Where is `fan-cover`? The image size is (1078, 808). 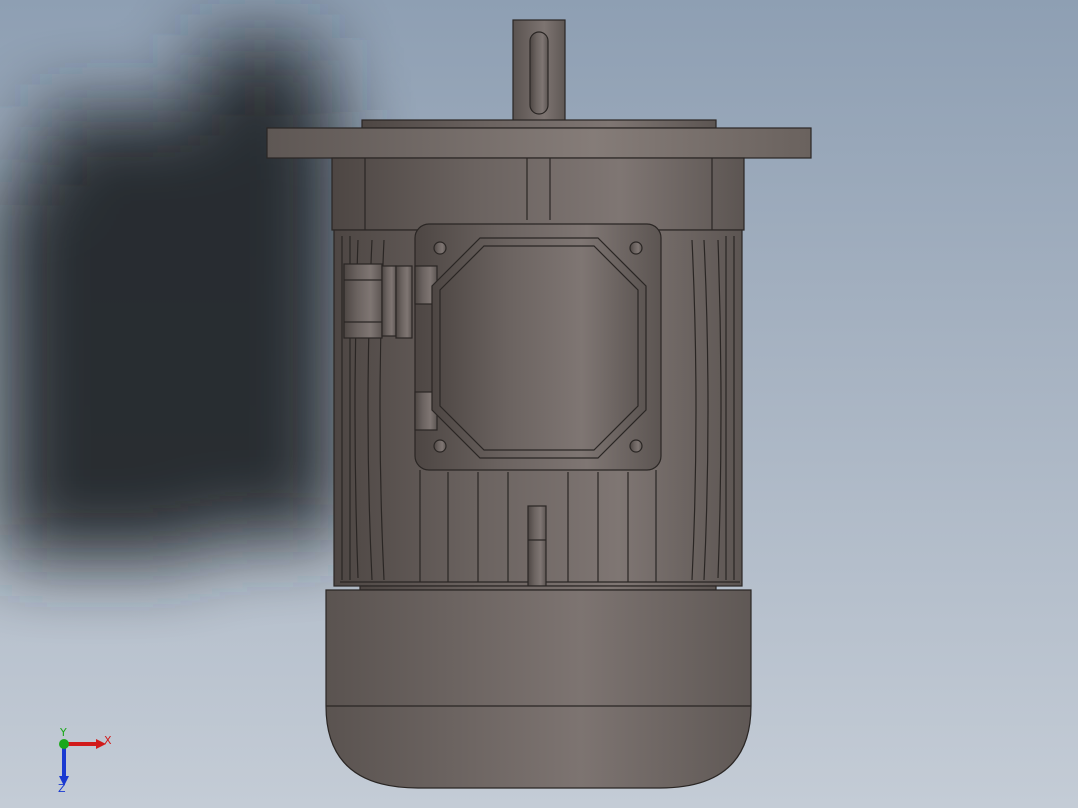
fan-cover is located at coordinates (538, 689).